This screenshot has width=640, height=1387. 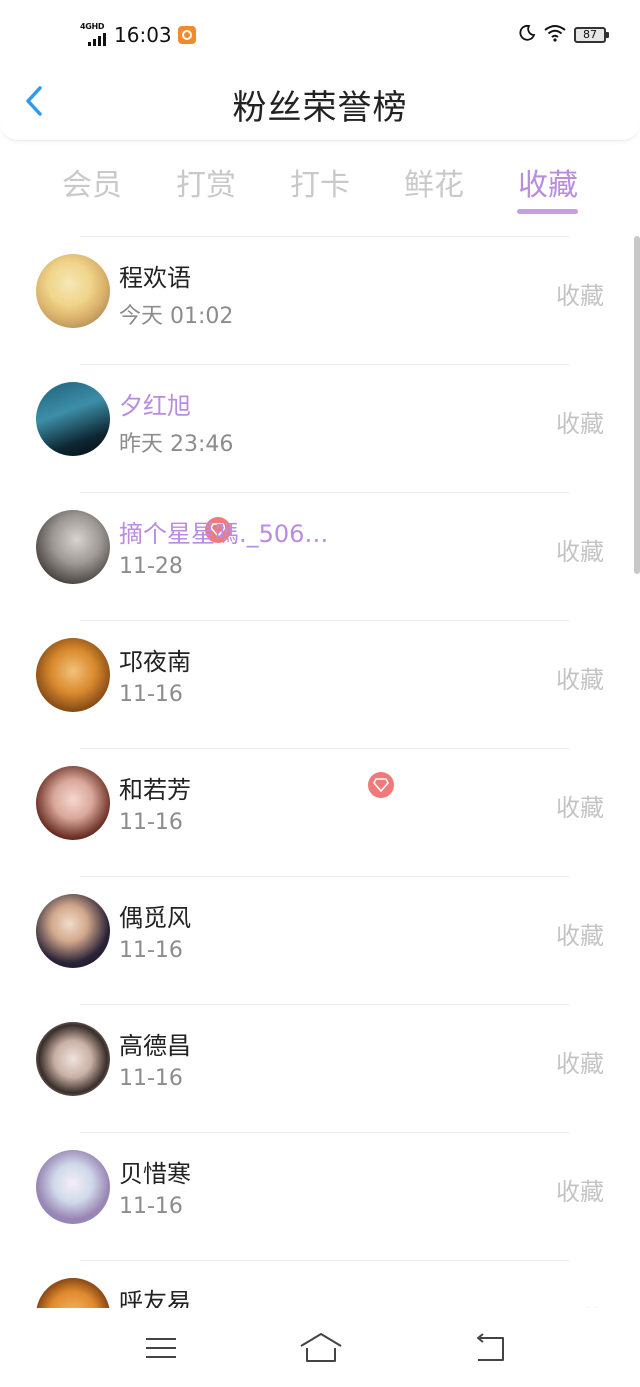 What do you see at coordinates (176, 316) in the screenshot?
I see `fan-time: 今天 01:02` at bounding box center [176, 316].